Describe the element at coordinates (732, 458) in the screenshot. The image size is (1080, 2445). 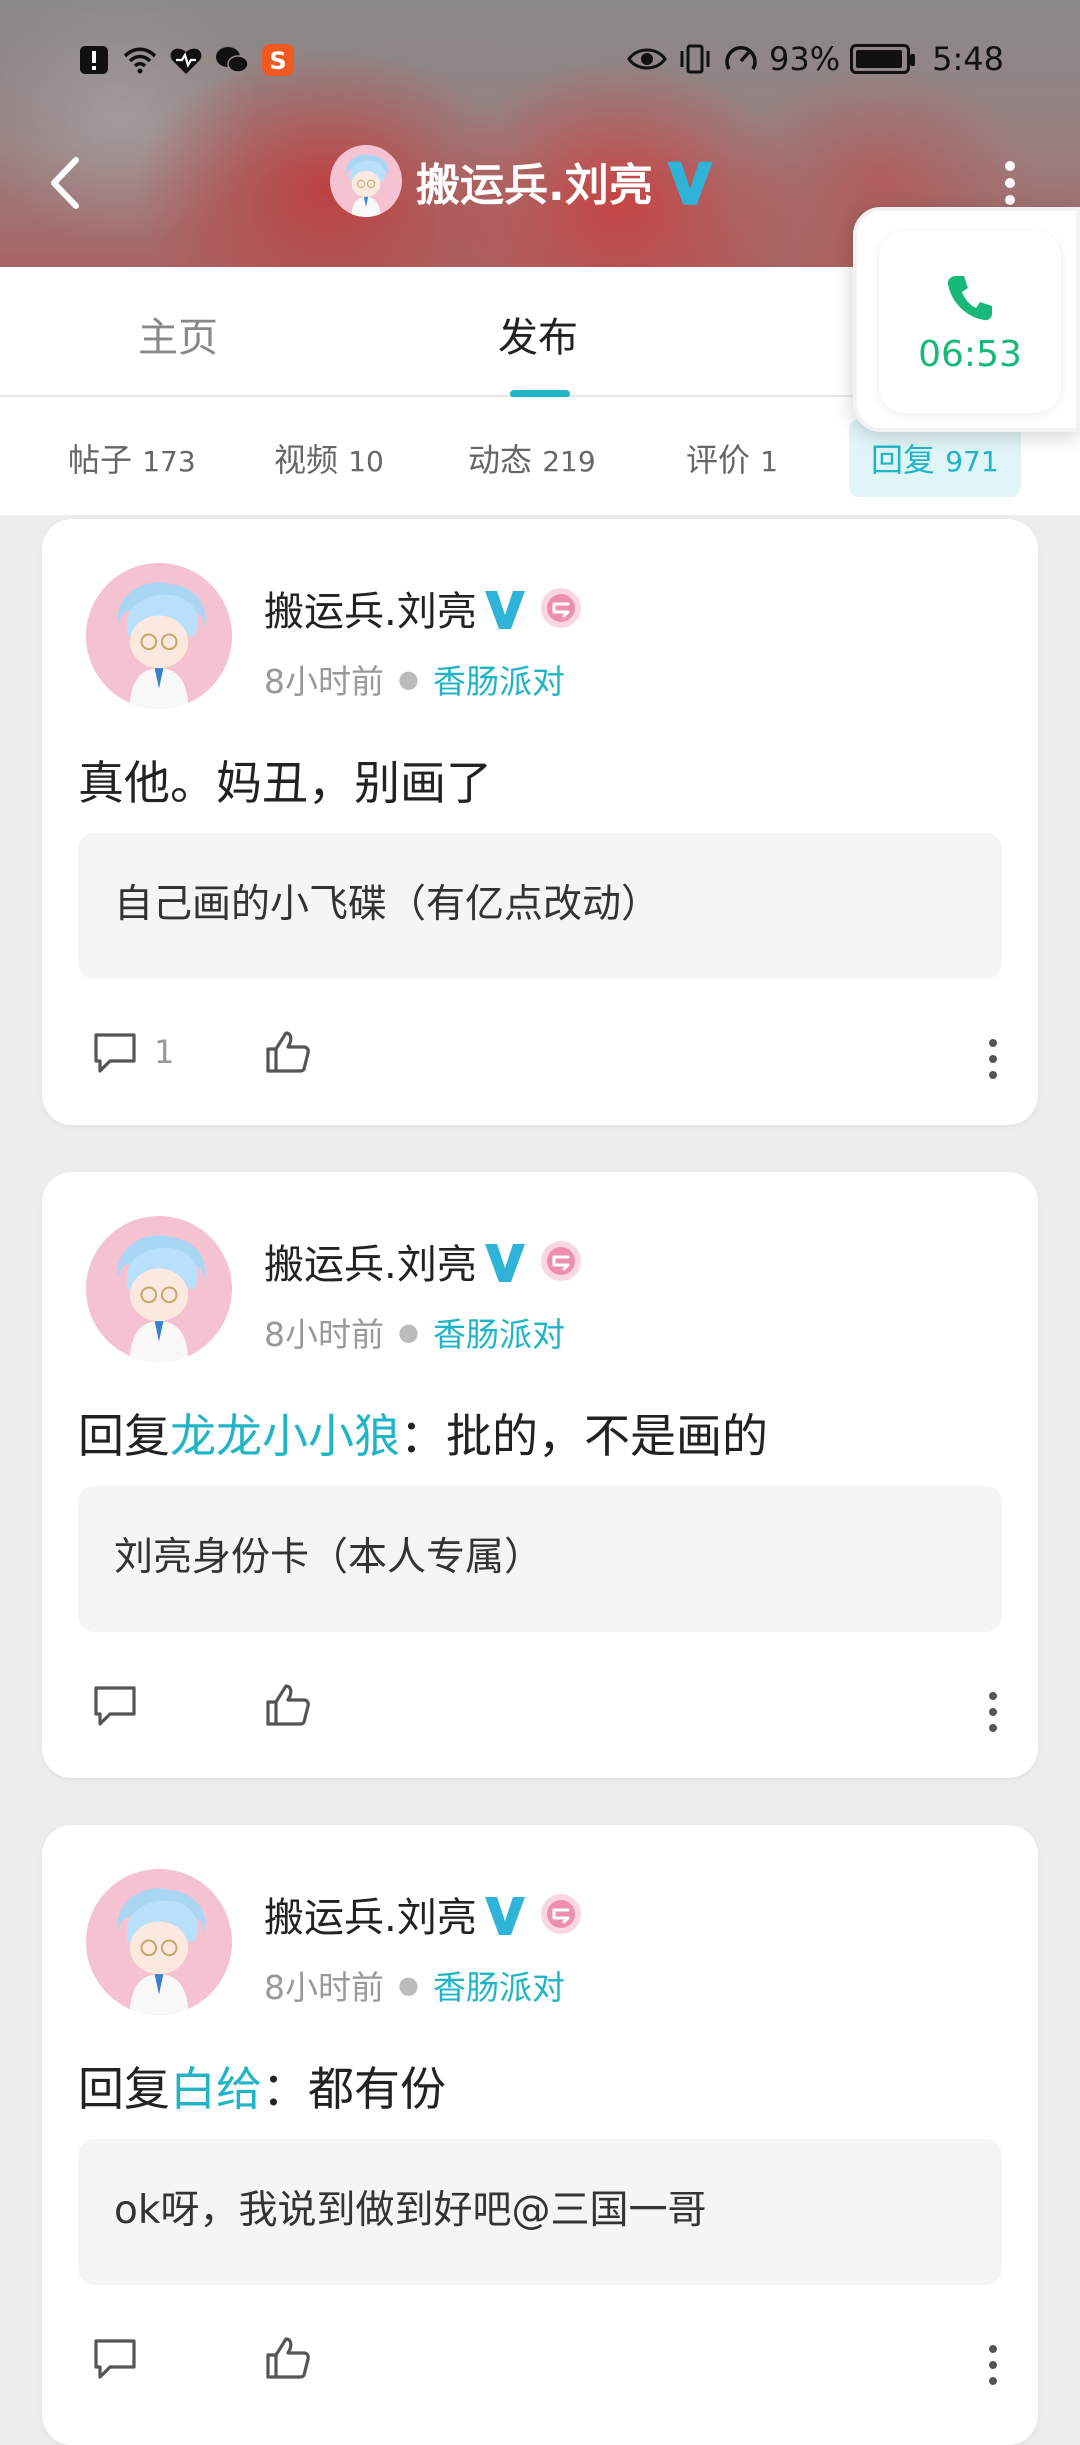
I see `subtab-reviews: 评价 1` at that location.